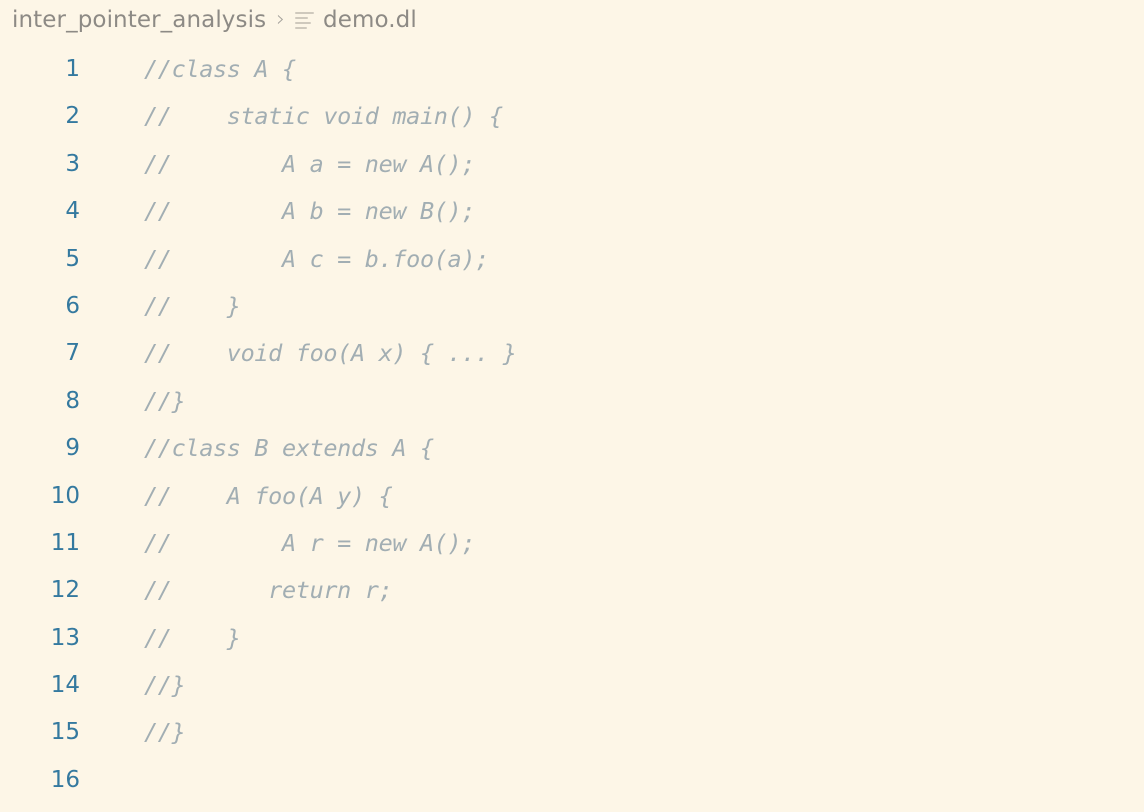 The image size is (1144, 812). Describe the element at coordinates (72, 116) in the screenshot. I see `line-number: 2` at that location.